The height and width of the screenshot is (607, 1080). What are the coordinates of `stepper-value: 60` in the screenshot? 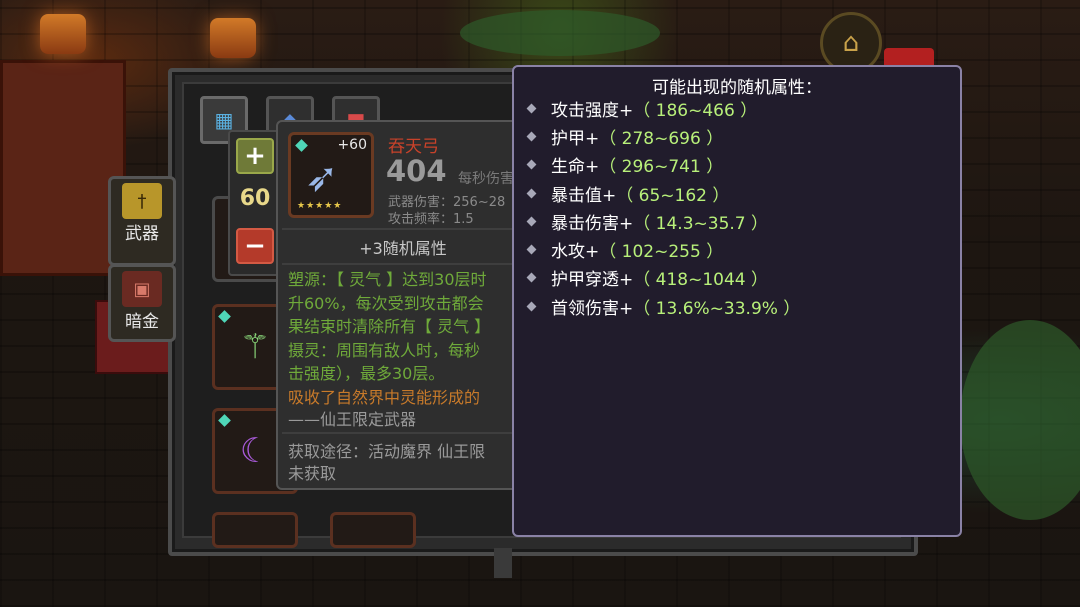 It's located at (255, 198).